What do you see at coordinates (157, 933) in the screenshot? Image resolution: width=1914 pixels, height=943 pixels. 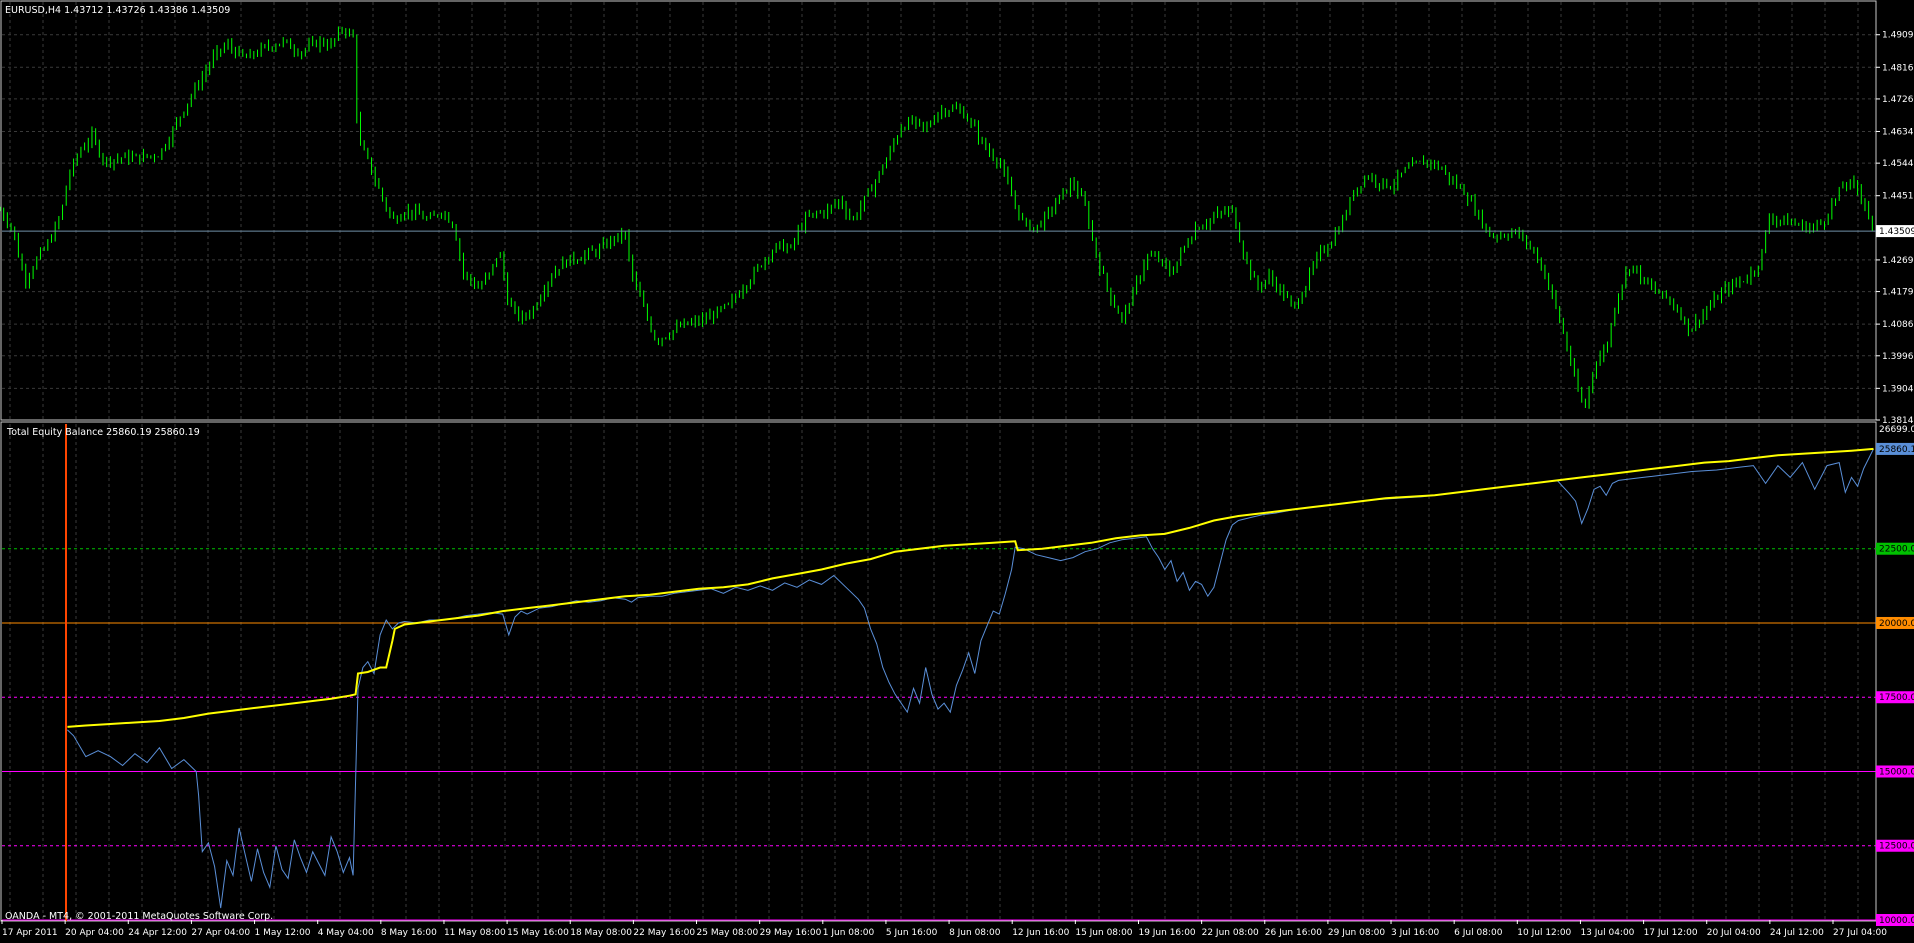 I see `time-label: 24 Apr 12:00` at bounding box center [157, 933].